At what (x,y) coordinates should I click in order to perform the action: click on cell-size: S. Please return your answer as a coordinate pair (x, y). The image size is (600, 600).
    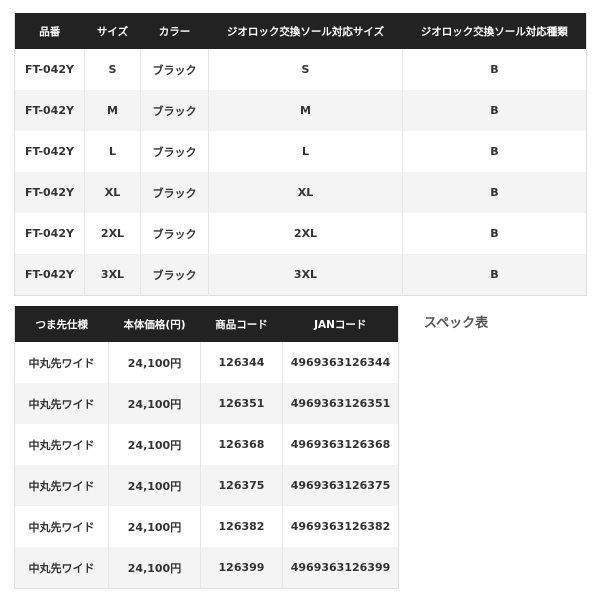
    Looking at the image, I should click on (112, 69).